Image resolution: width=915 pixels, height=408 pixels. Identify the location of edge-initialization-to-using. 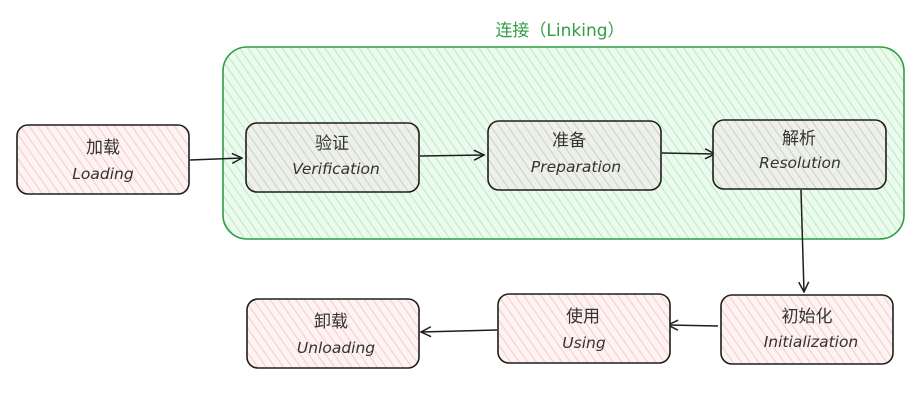
(693, 325).